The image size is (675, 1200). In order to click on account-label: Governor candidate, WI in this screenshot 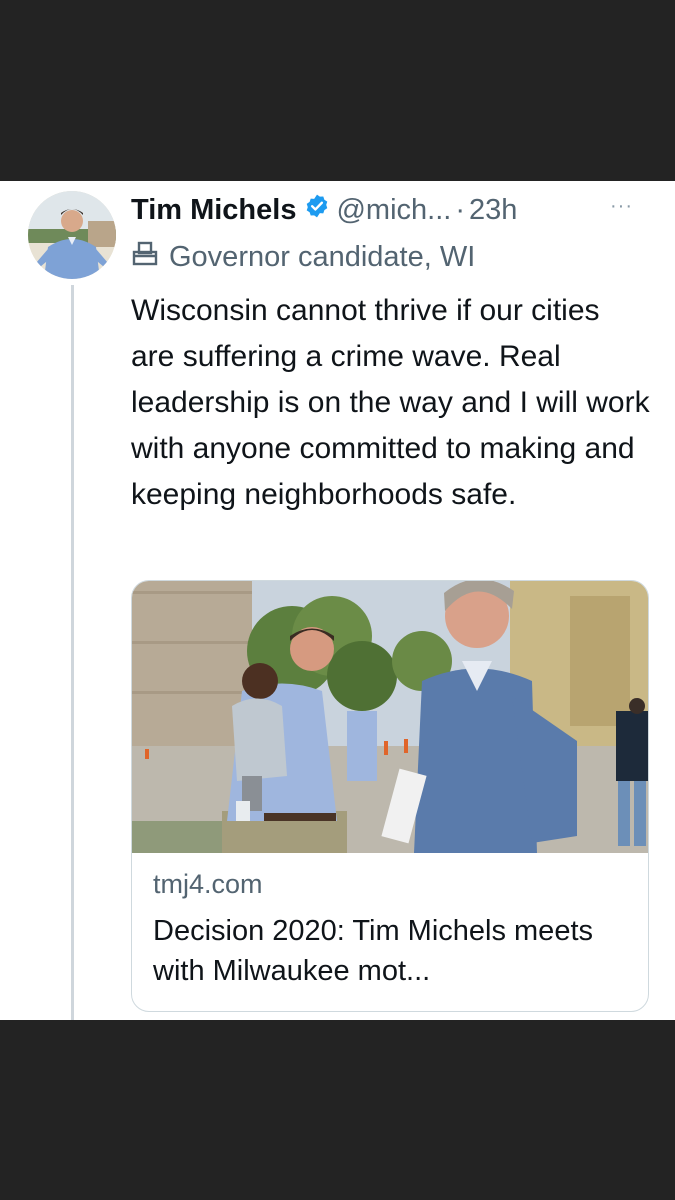, I will do `click(303, 257)`.